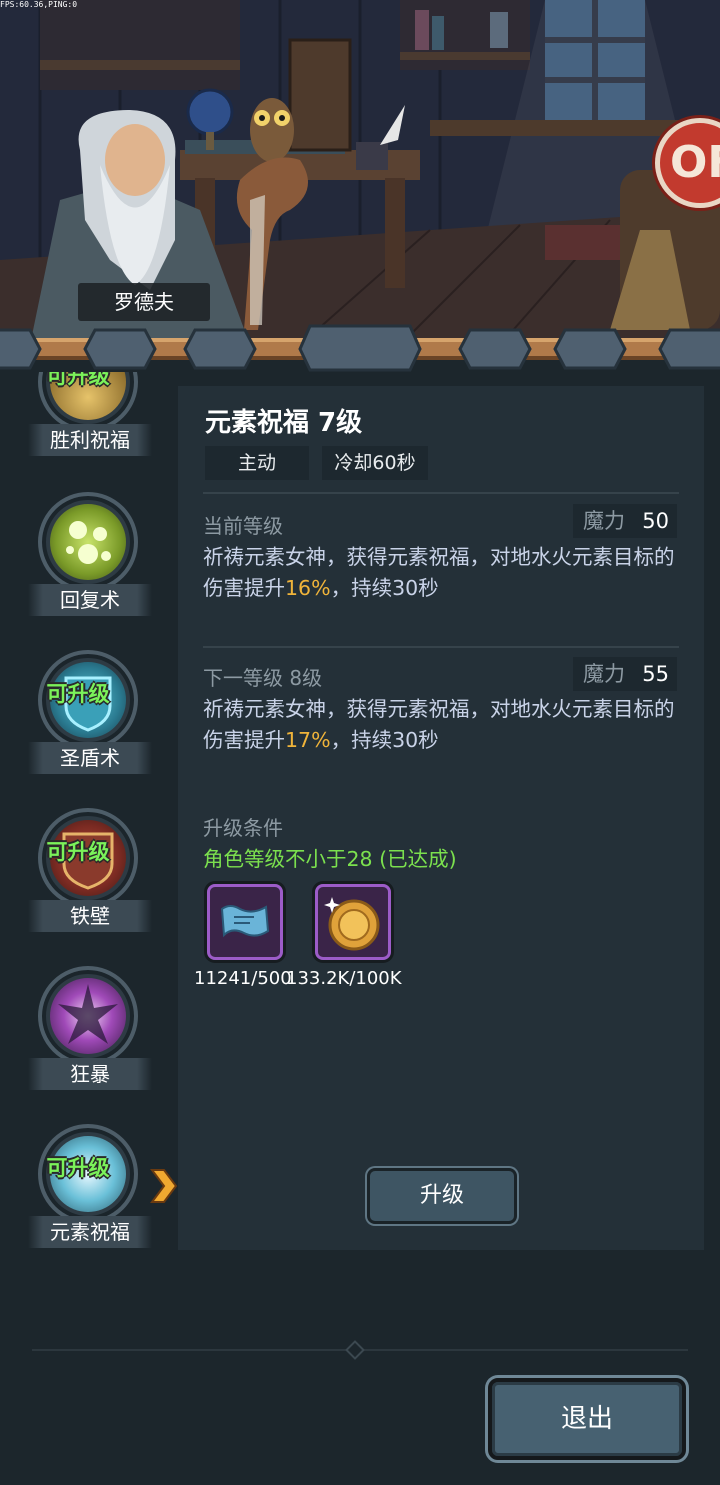  I want to click on exit-button: 退出, so click(587, 1419).